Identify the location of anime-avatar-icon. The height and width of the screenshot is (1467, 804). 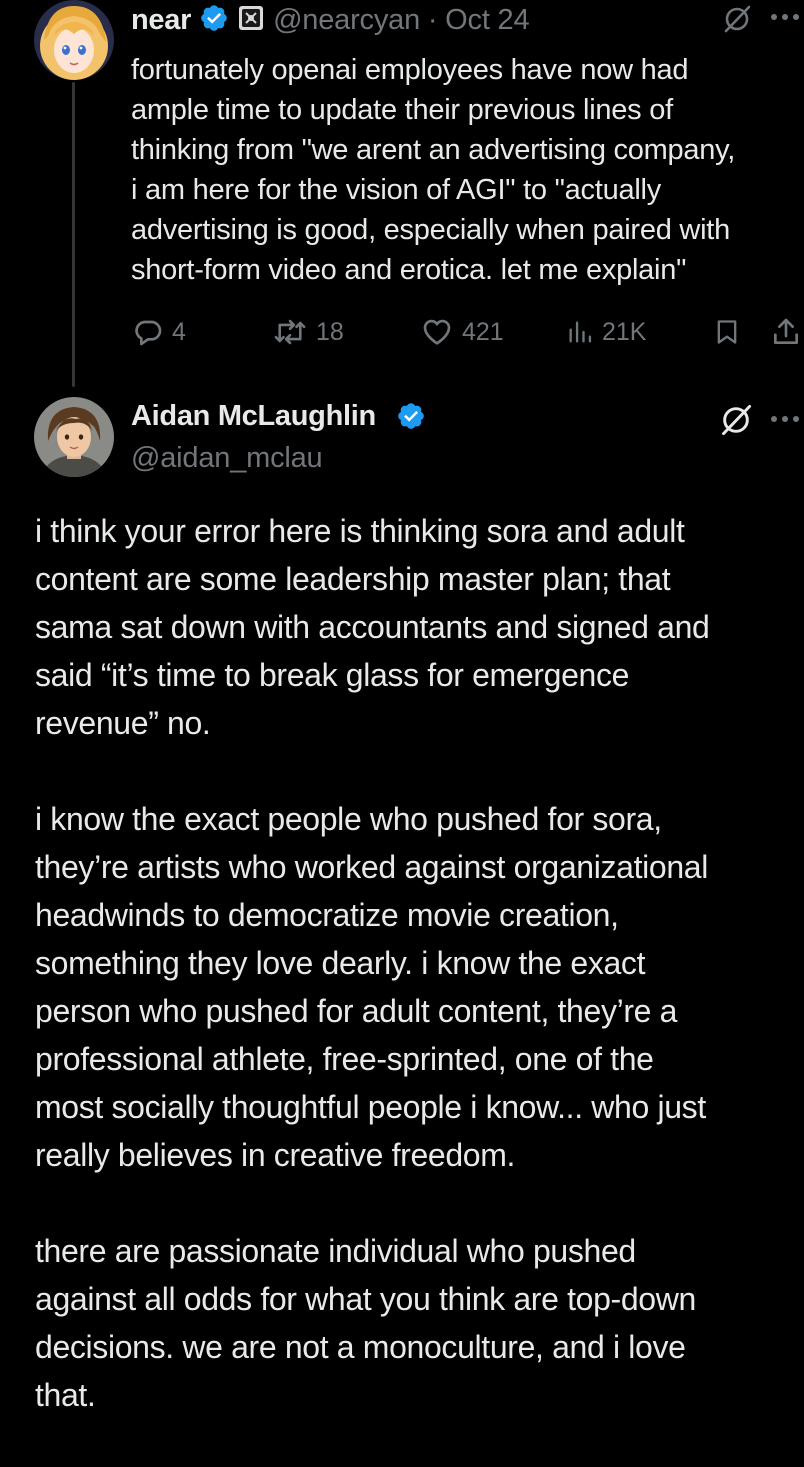
(74, 40).